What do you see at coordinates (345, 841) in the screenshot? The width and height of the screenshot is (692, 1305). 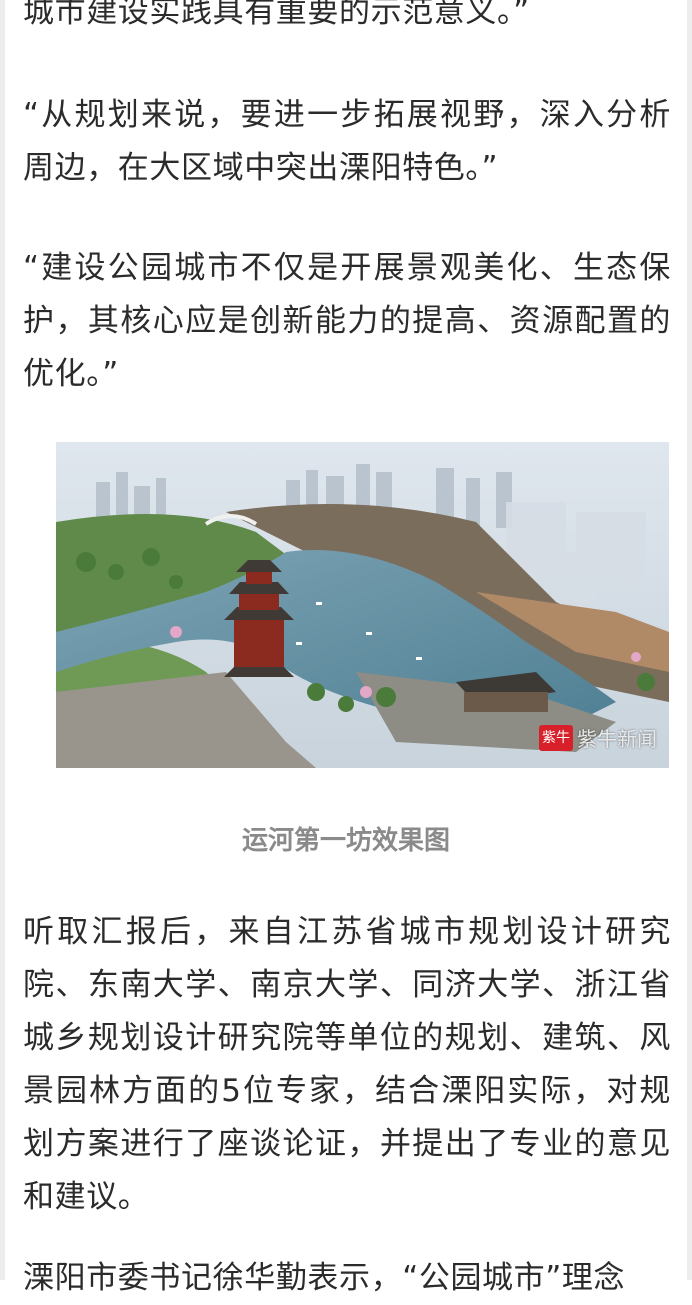 I see `image-caption: 运河第一坊效果图` at bounding box center [345, 841].